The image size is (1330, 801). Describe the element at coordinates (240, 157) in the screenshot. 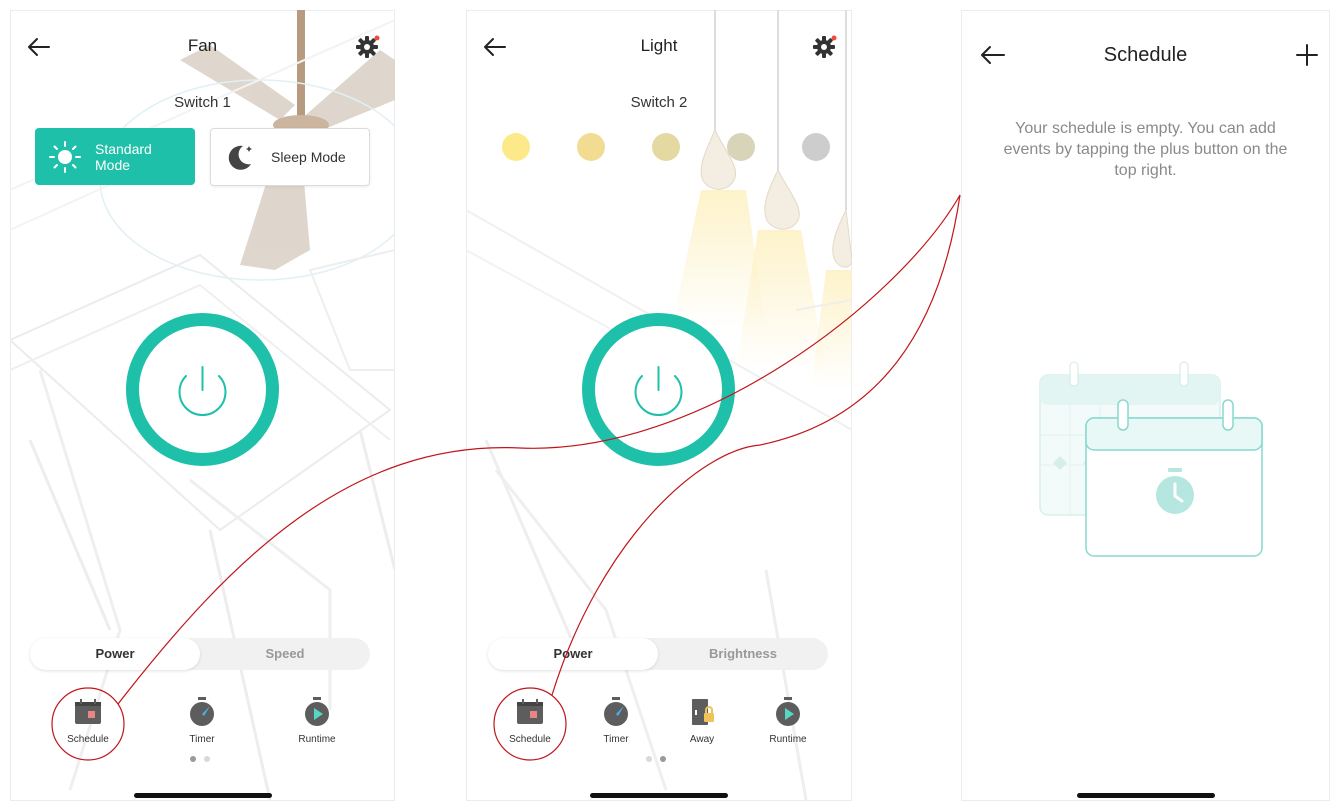

I see `moon-icon` at that location.